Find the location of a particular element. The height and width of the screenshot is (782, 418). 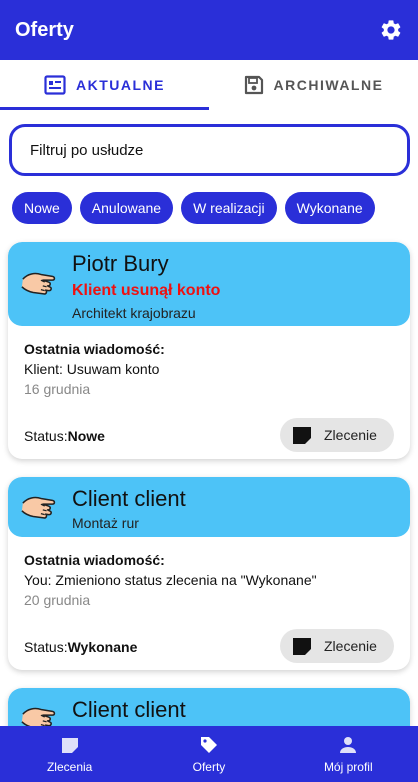

app-bar: Oferty is located at coordinates (209, 30).